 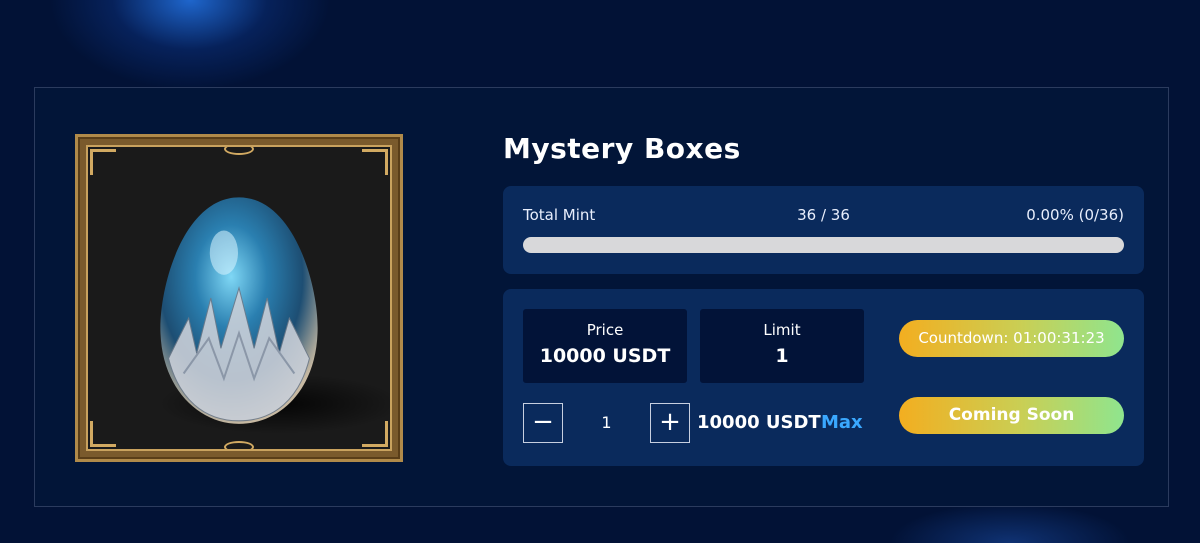 What do you see at coordinates (274, 315) in the screenshot?
I see `dragon-egg-image` at bounding box center [274, 315].